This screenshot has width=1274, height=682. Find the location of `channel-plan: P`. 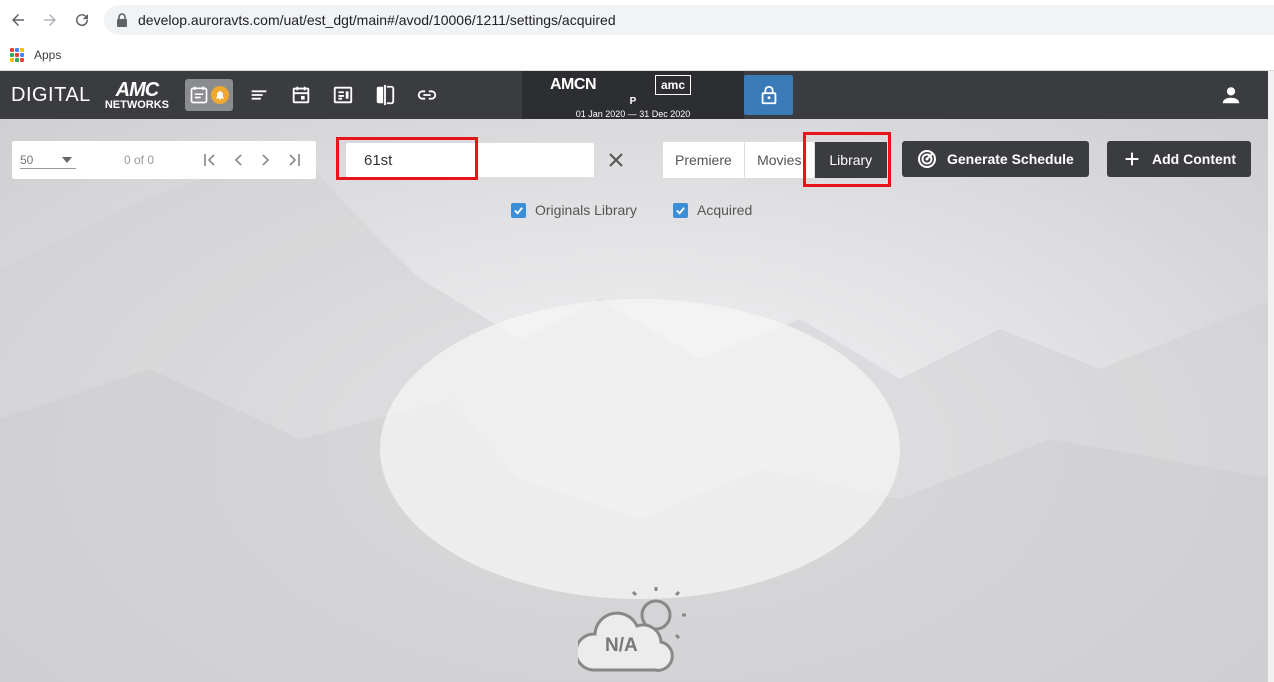

channel-plan: P is located at coordinates (633, 101).